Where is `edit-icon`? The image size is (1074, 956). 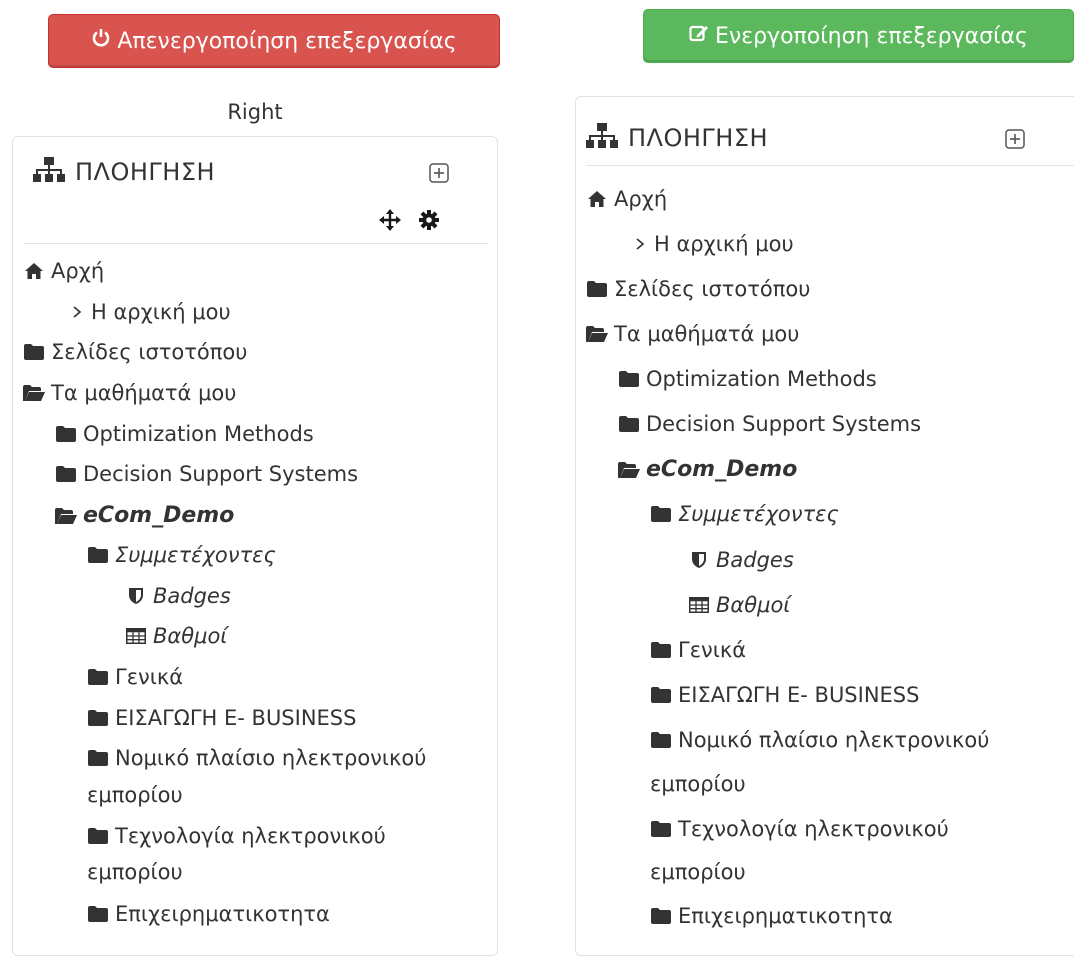 edit-icon is located at coordinates (699, 36).